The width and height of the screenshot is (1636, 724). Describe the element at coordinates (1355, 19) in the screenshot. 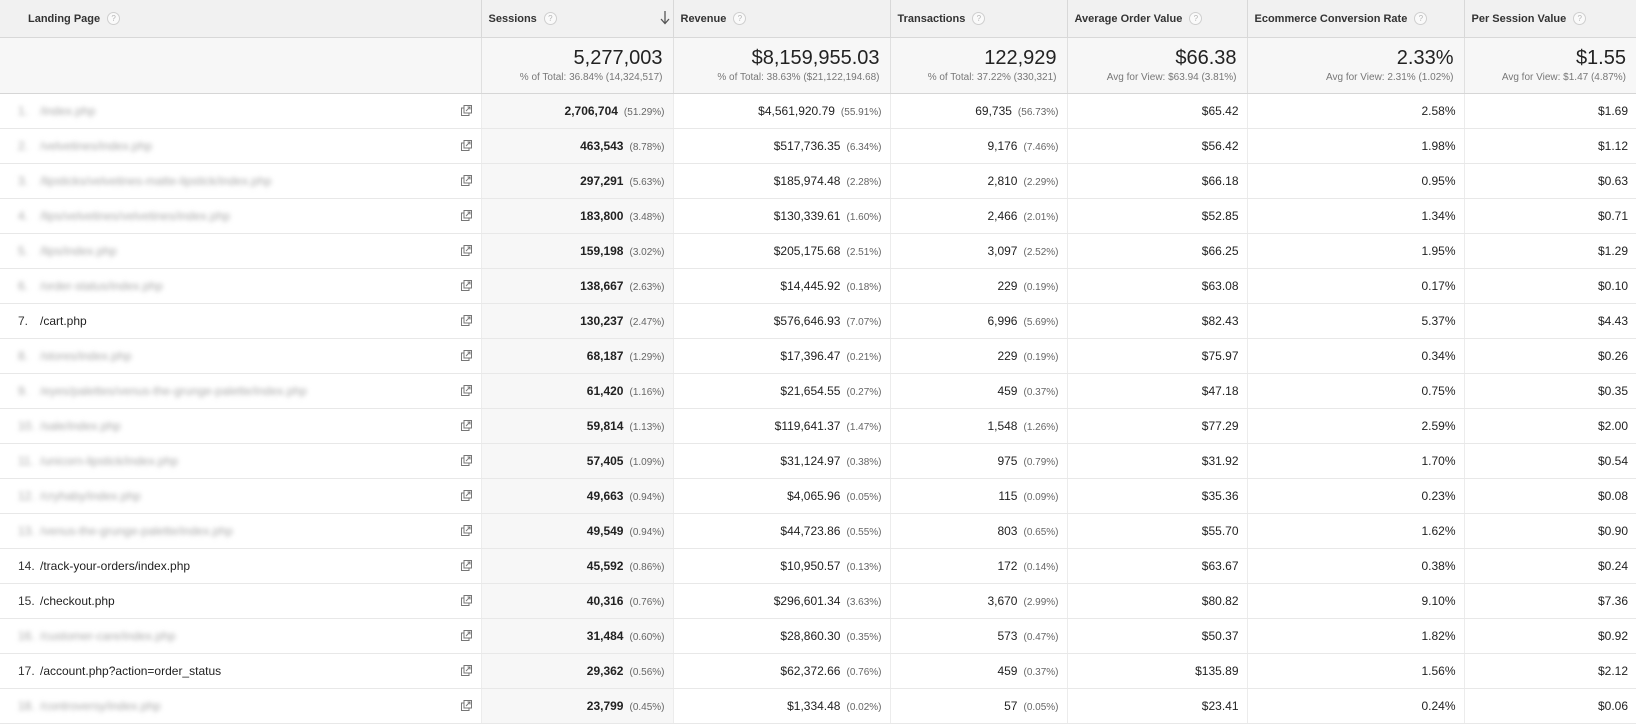

I see `column-header-conversion-rate: Ecommerce Conversion Rate?` at that location.